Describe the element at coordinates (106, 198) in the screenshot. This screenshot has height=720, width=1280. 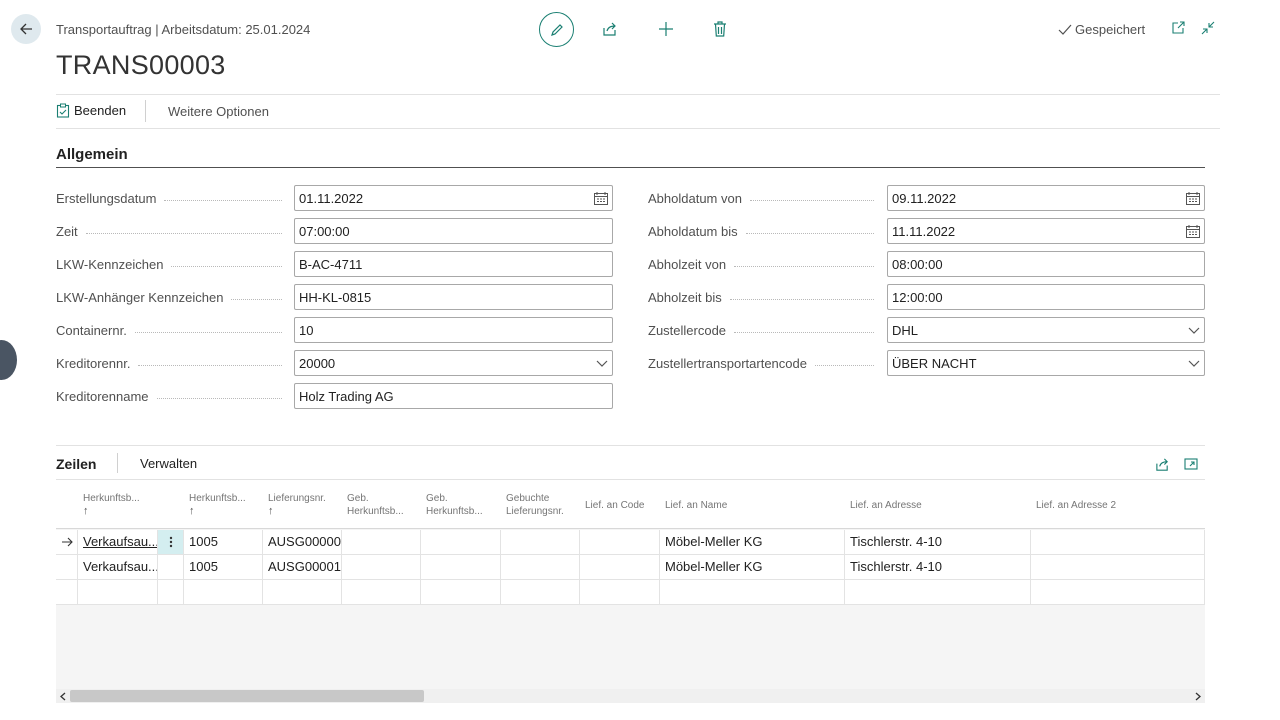
I see `field-label-text: Erstellungsdatum` at that location.